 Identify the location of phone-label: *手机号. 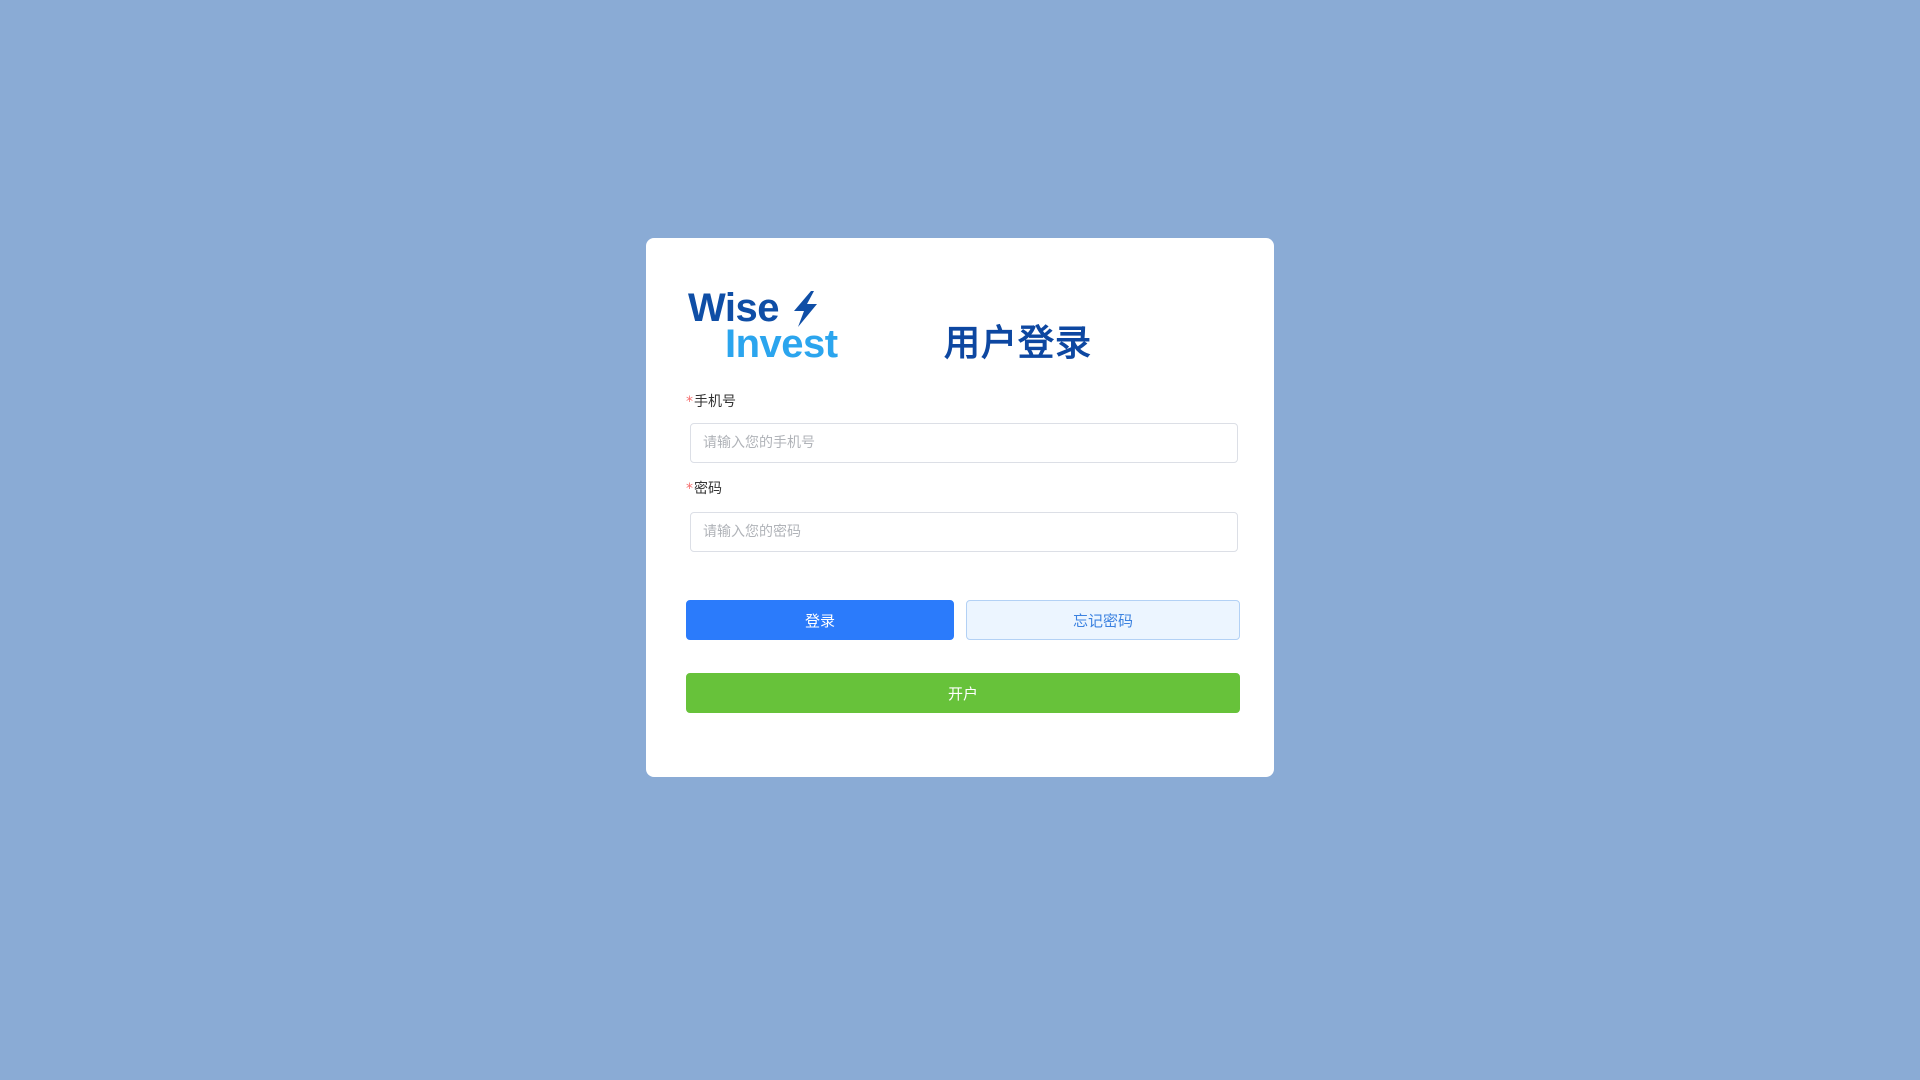
(711, 402).